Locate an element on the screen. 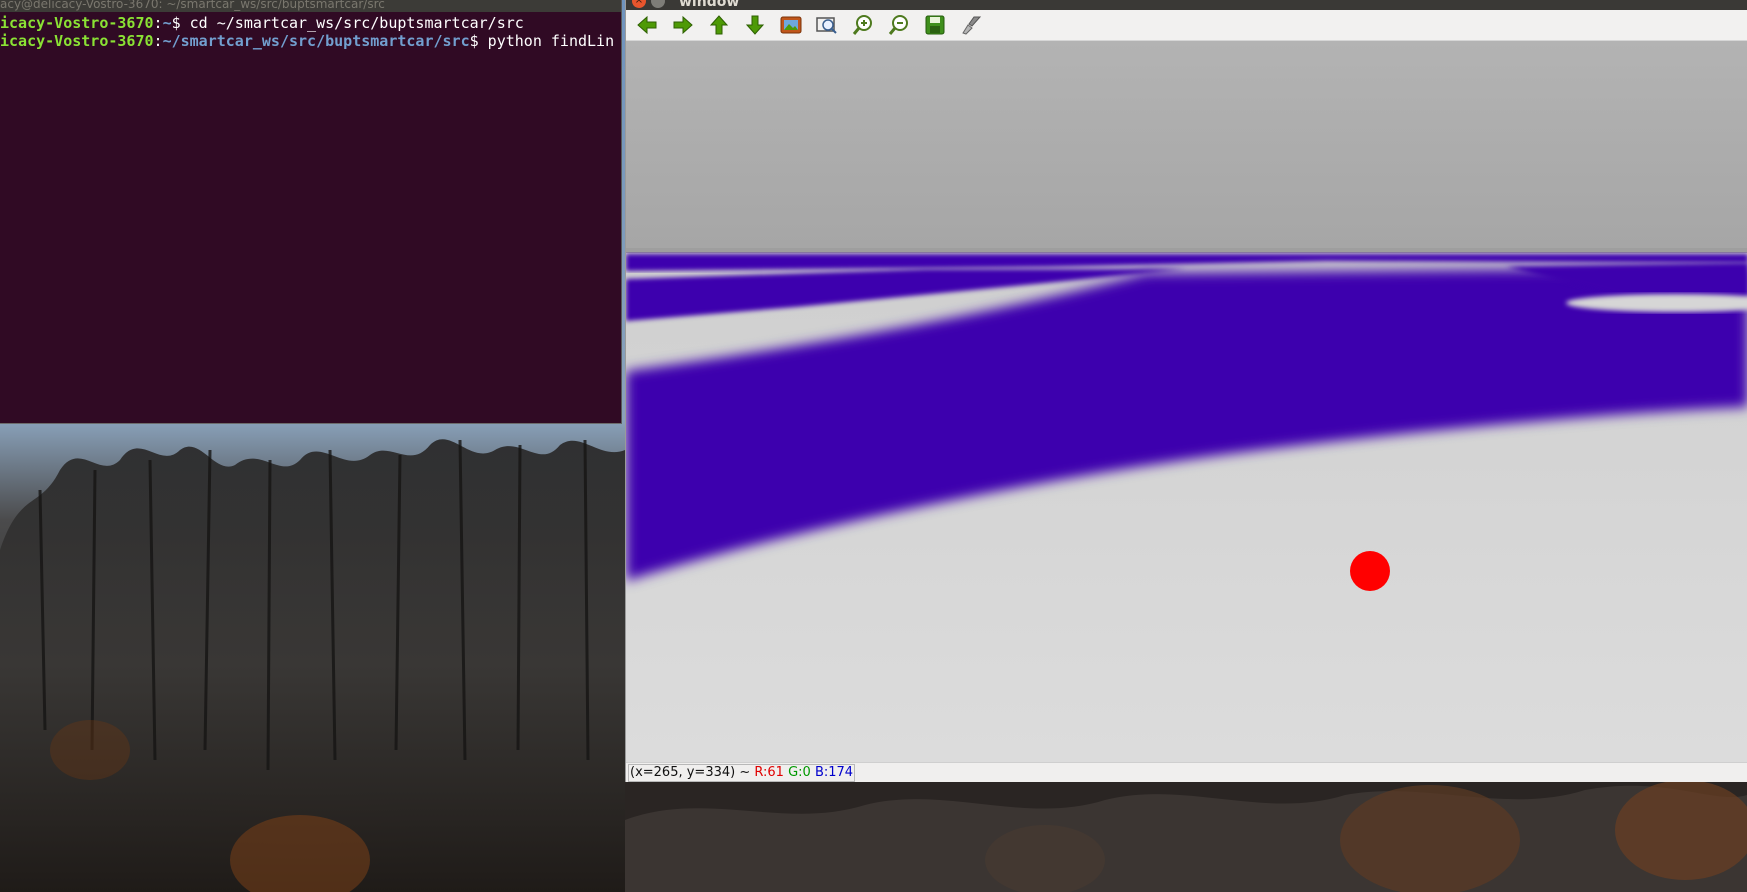  green-value: G:0 is located at coordinates (799, 772).